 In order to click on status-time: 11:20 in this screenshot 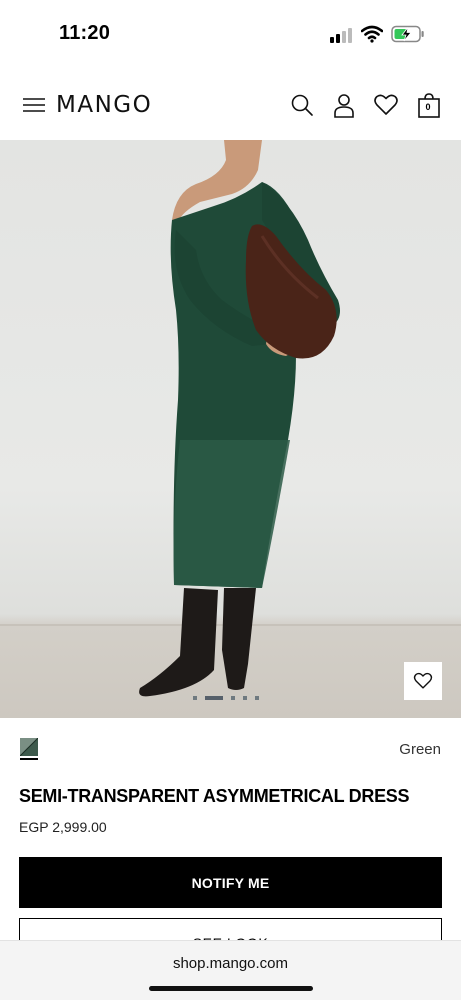, I will do `click(85, 33)`.